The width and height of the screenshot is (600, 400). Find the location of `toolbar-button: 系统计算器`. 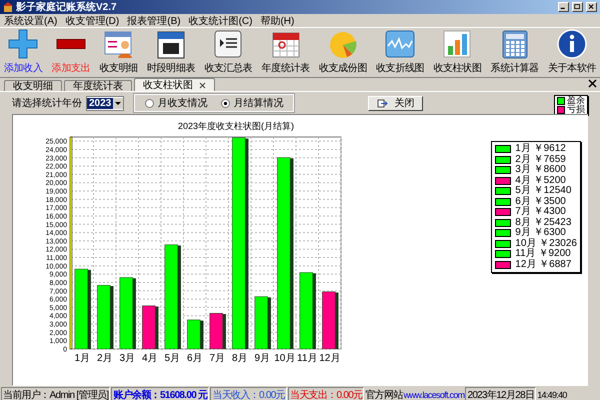

toolbar-button: 系统计算器 is located at coordinates (514, 51).